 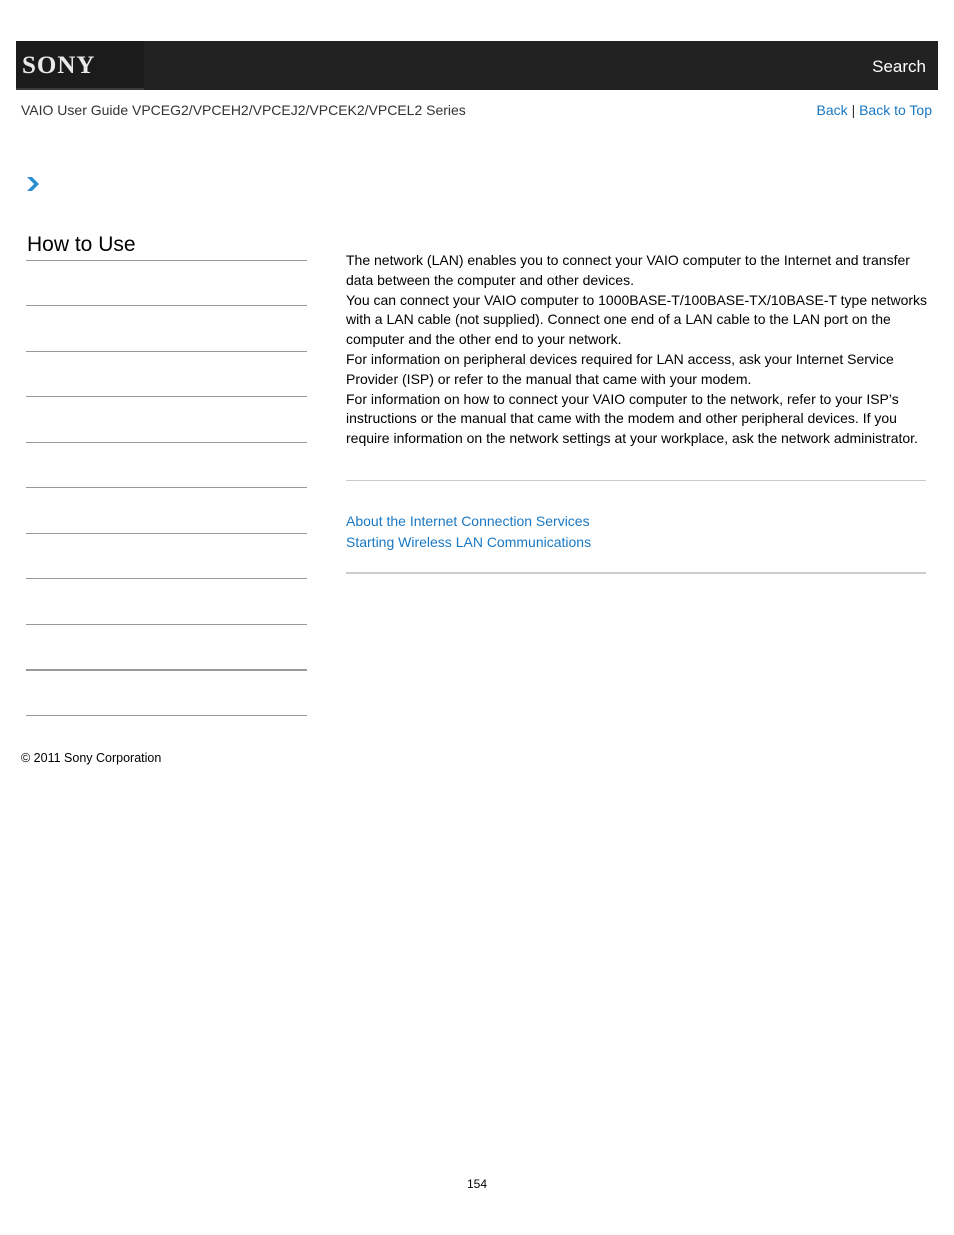 I want to click on chevron-right-icon, so click(x=34, y=184).